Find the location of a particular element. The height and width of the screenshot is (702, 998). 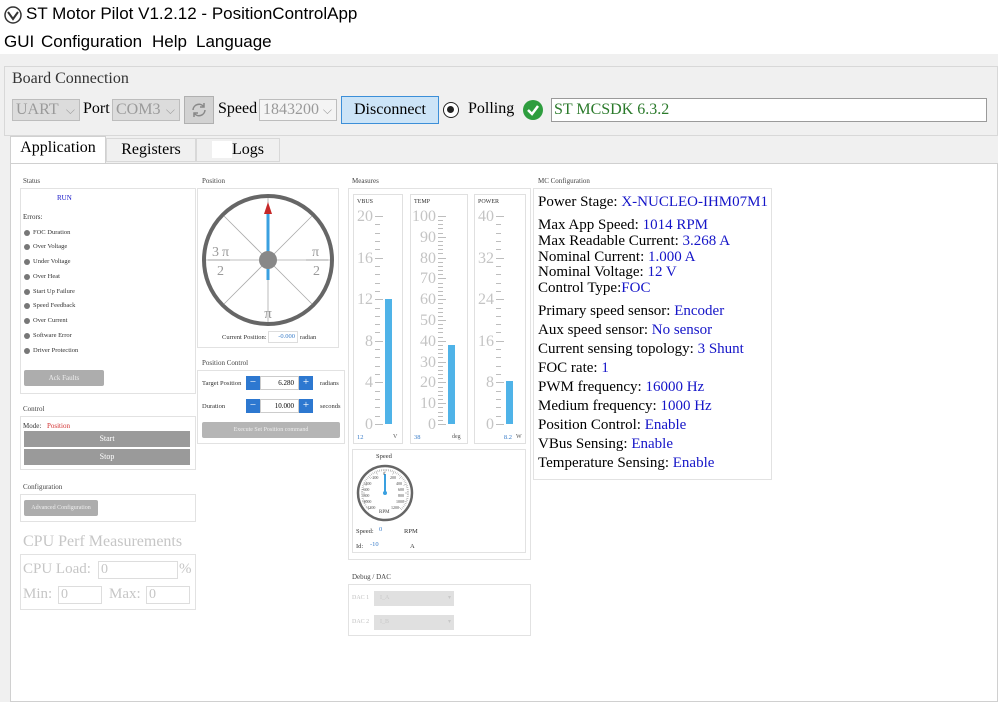

mc-config-label: PWM frequency: is located at coordinates (592, 387).